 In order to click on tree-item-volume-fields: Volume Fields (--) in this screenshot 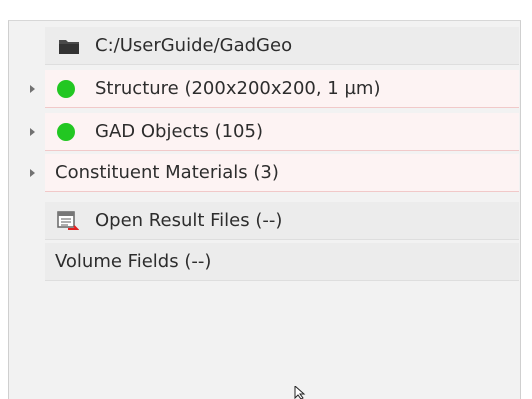, I will do `click(264, 262)`.